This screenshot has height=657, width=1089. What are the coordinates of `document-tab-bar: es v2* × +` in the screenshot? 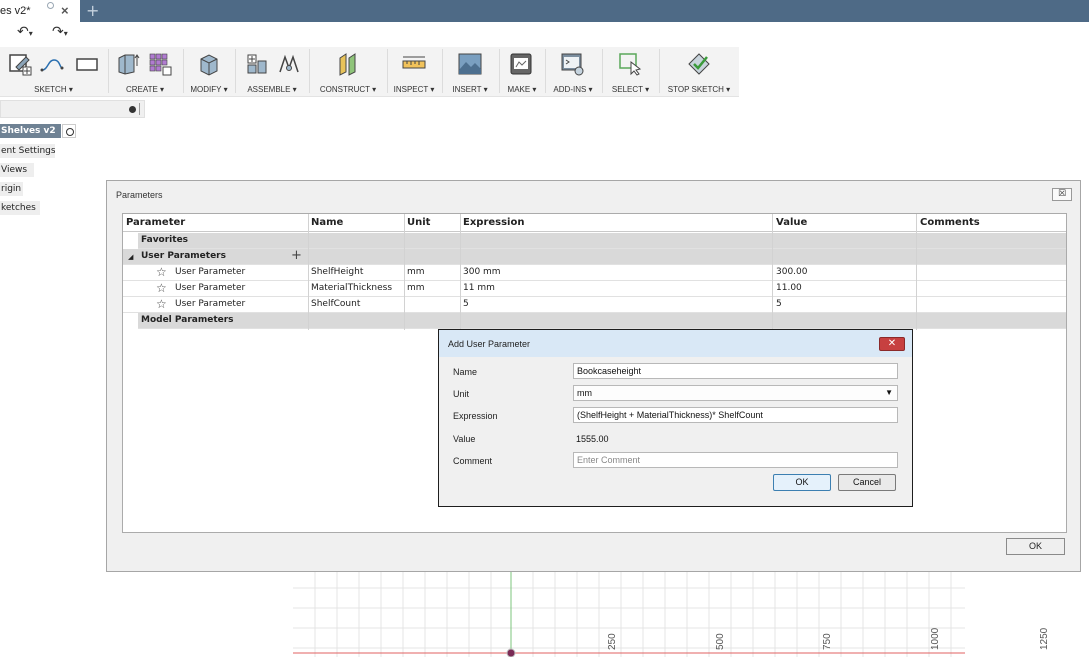 It's located at (544, 11).